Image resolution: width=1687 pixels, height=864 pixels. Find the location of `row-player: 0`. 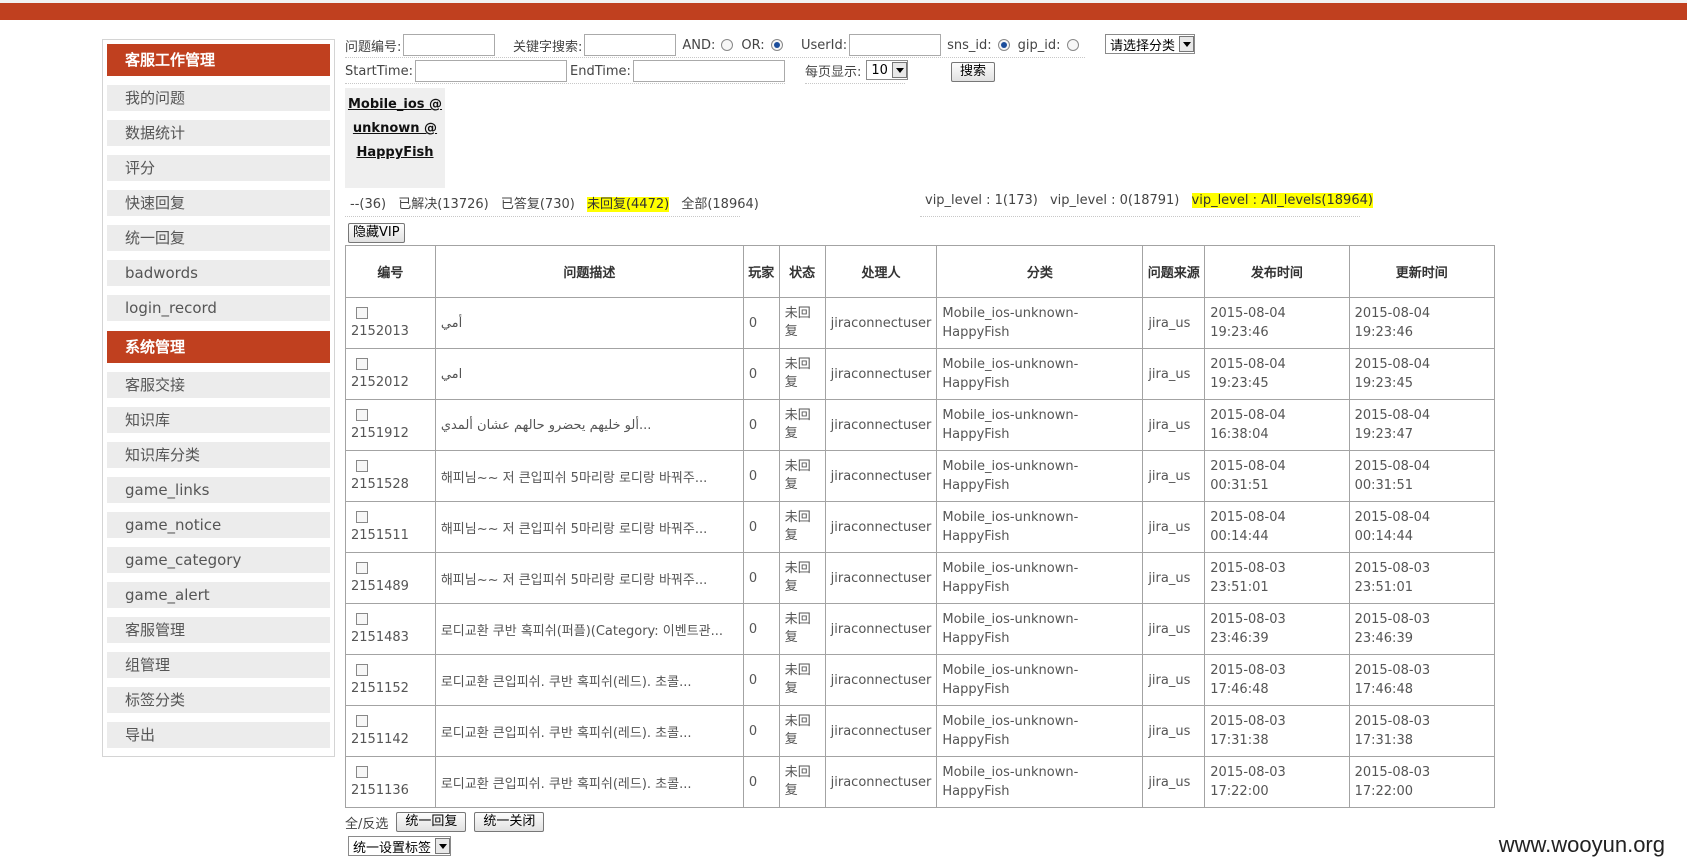

row-player: 0 is located at coordinates (753, 578).